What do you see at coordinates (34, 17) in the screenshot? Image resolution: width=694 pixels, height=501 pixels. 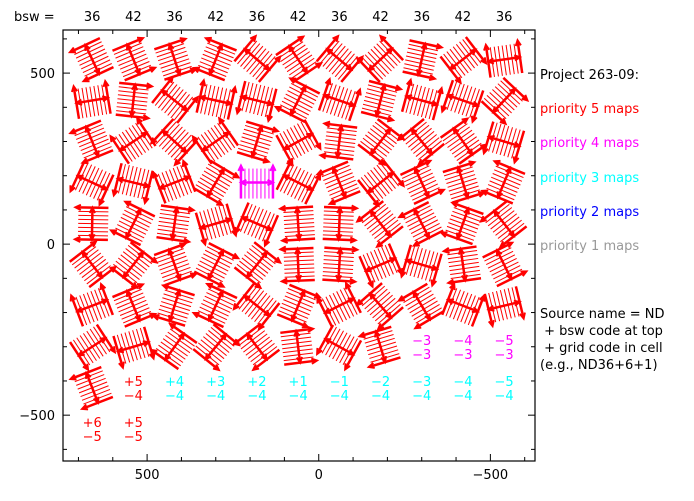 I see `bsw-label: bsw =` at bounding box center [34, 17].